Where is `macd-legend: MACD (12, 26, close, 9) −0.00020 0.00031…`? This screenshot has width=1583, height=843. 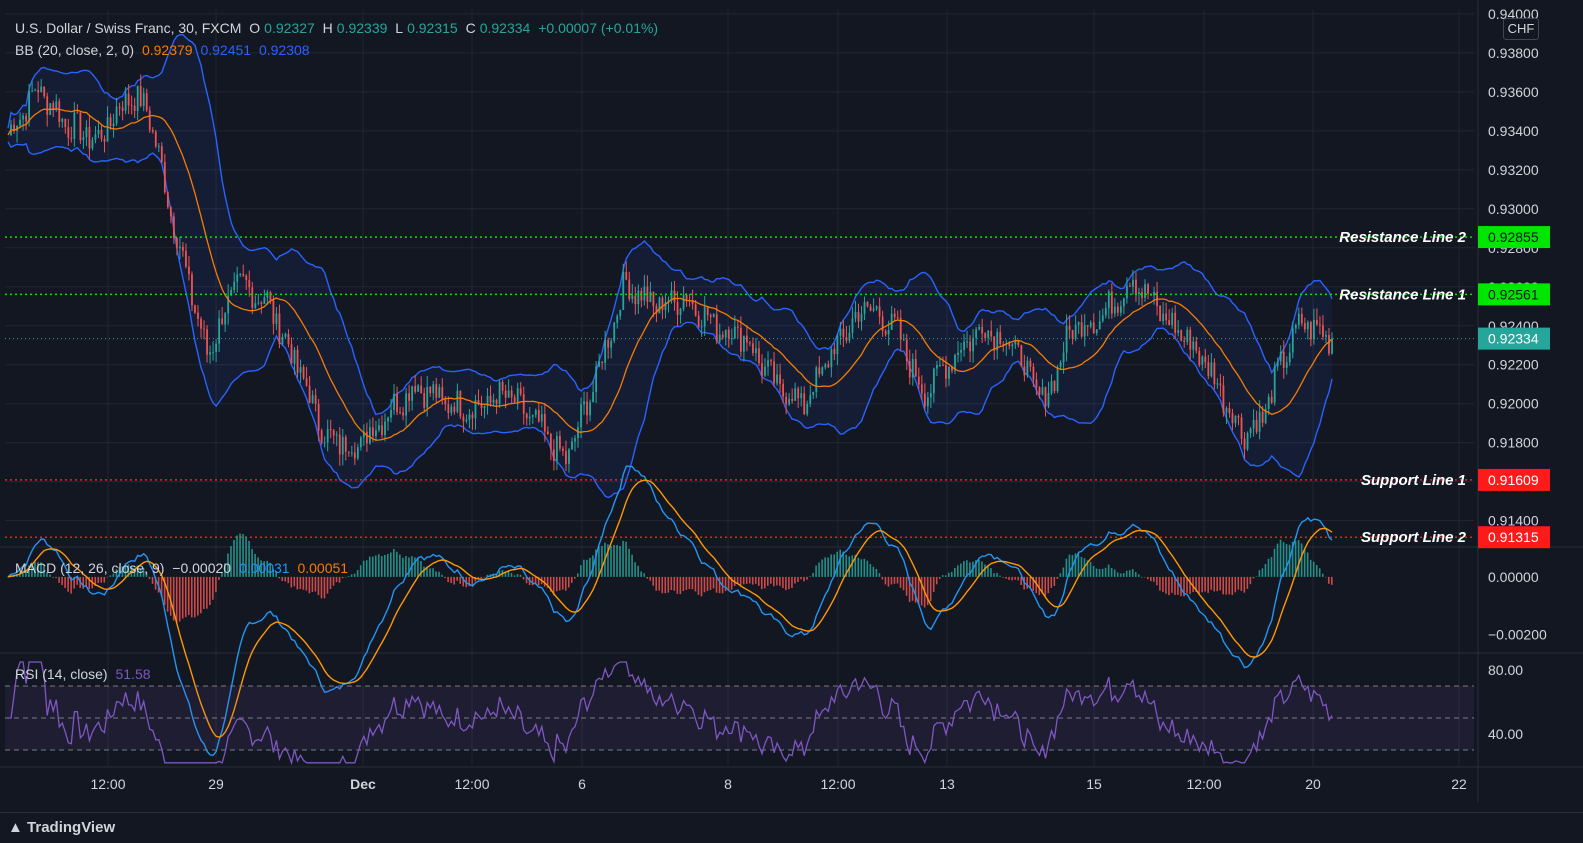 macd-legend: MACD (12, 26, close, 9) −0.00020 0.00031… is located at coordinates (183, 568).